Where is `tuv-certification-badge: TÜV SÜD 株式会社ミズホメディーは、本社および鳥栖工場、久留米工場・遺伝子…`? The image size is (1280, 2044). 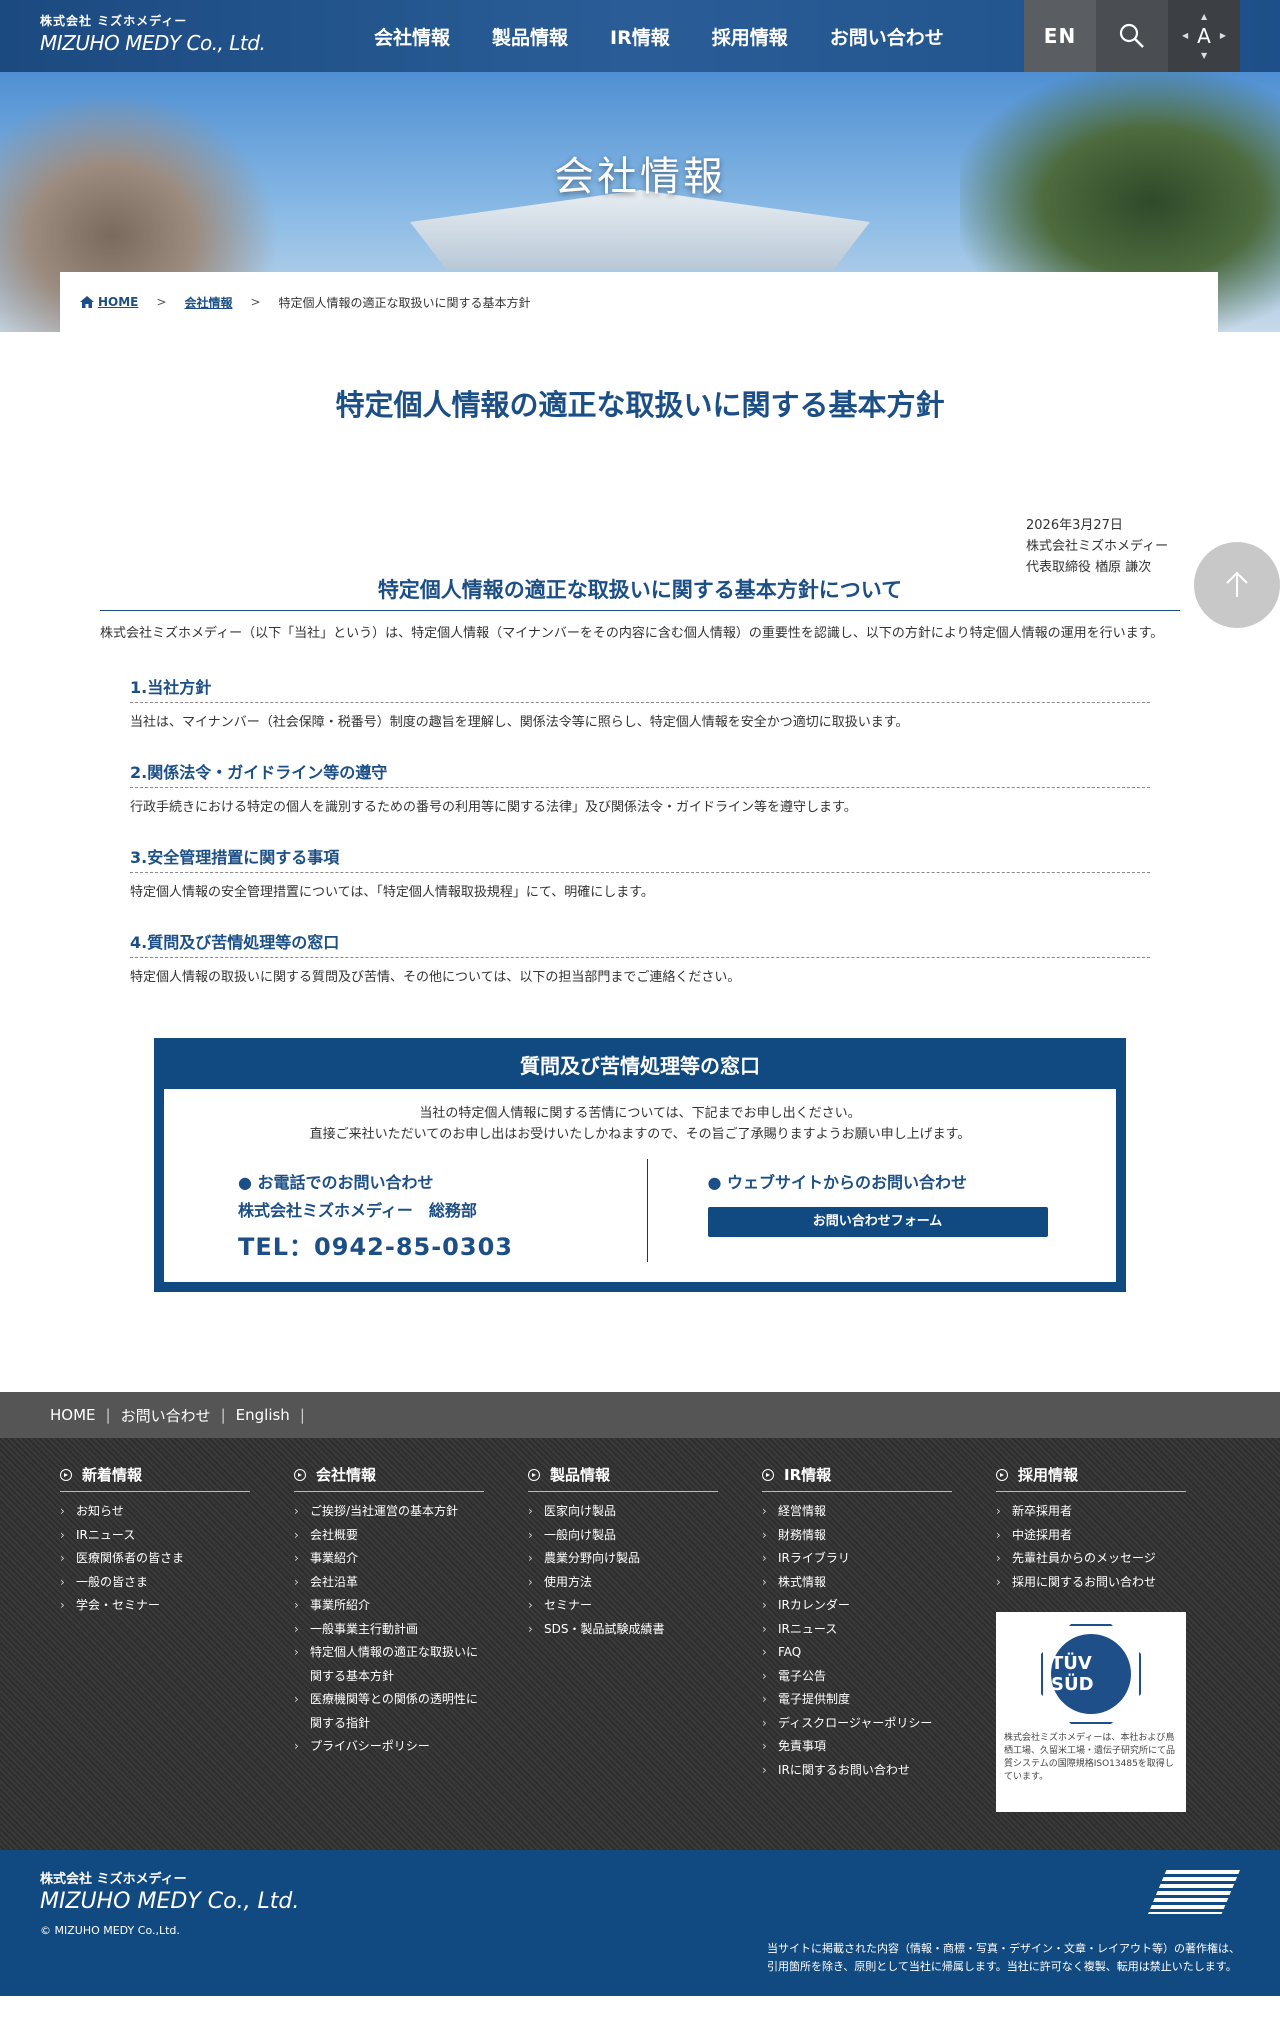
tuv-certification-badge: TÜV SÜD 株式会社ミズホメディーは、本社および鳥栖工場、久留米工場・遺伝子… is located at coordinates (1091, 1712).